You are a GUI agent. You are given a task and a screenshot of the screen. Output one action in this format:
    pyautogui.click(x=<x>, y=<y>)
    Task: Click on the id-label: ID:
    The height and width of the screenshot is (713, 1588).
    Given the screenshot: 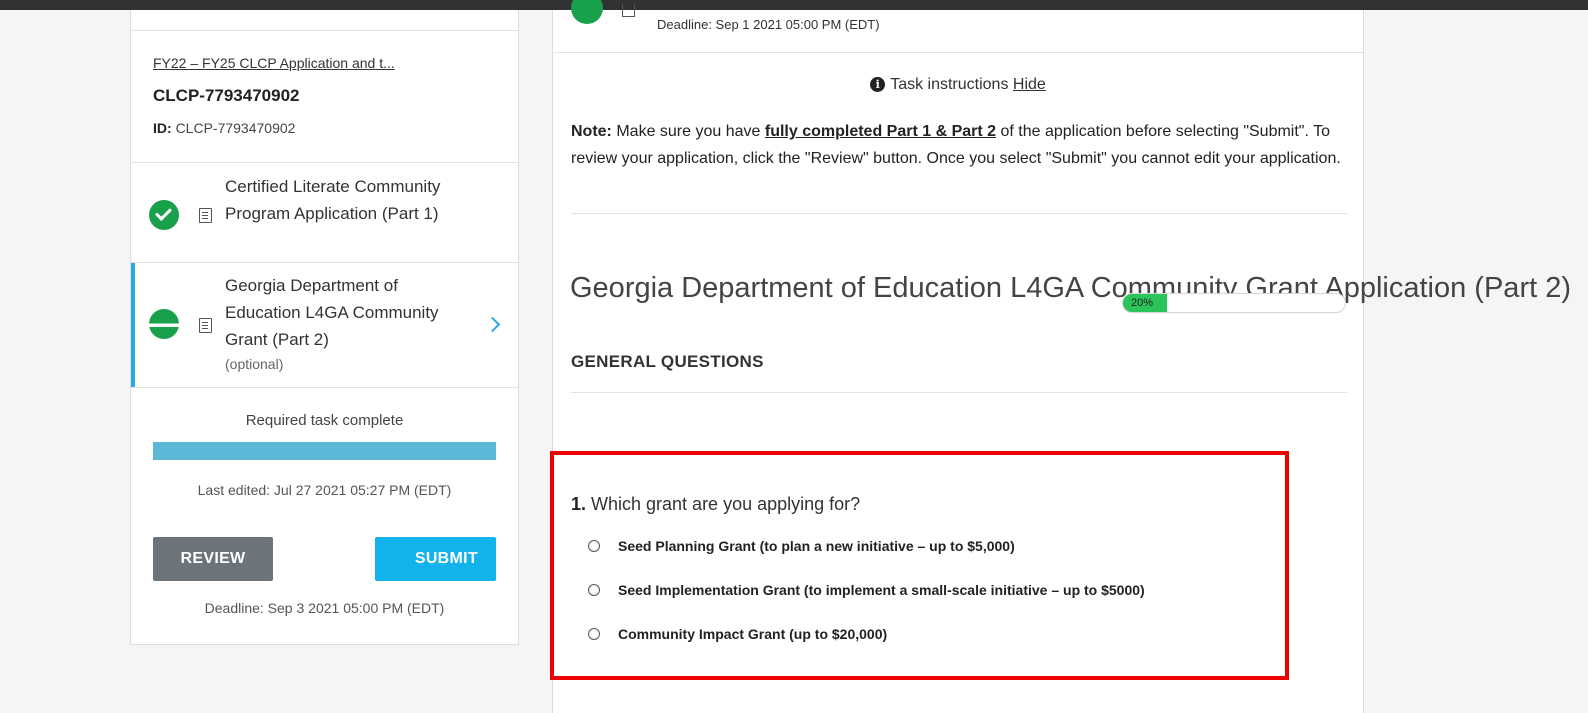 What is the action you would take?
    pyautogui.click(x=162, y=128)
    